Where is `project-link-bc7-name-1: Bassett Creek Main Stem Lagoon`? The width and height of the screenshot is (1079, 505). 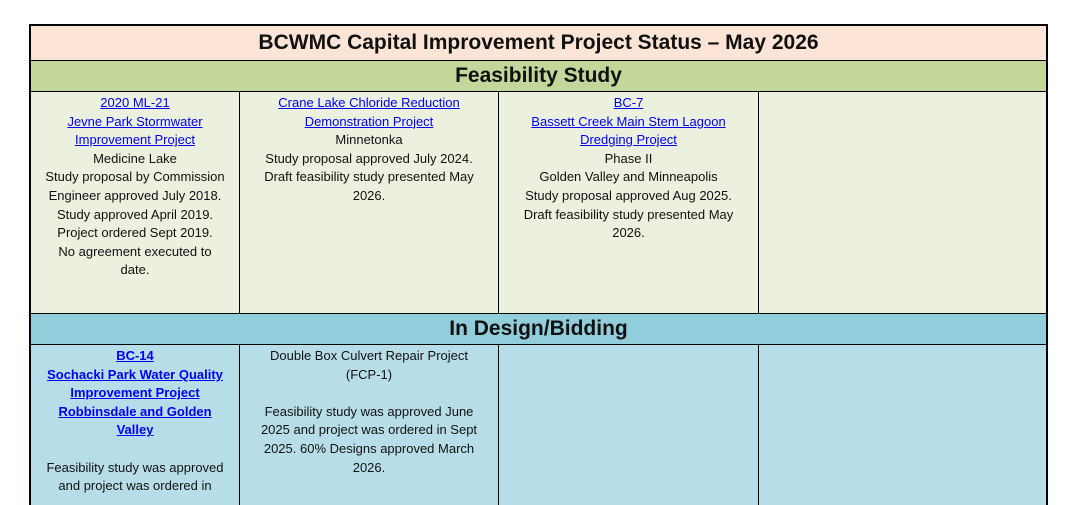
project-link-bc7-name-1: Bassett Creek Main Stem Lagoon is located at coordinates (628, 122).